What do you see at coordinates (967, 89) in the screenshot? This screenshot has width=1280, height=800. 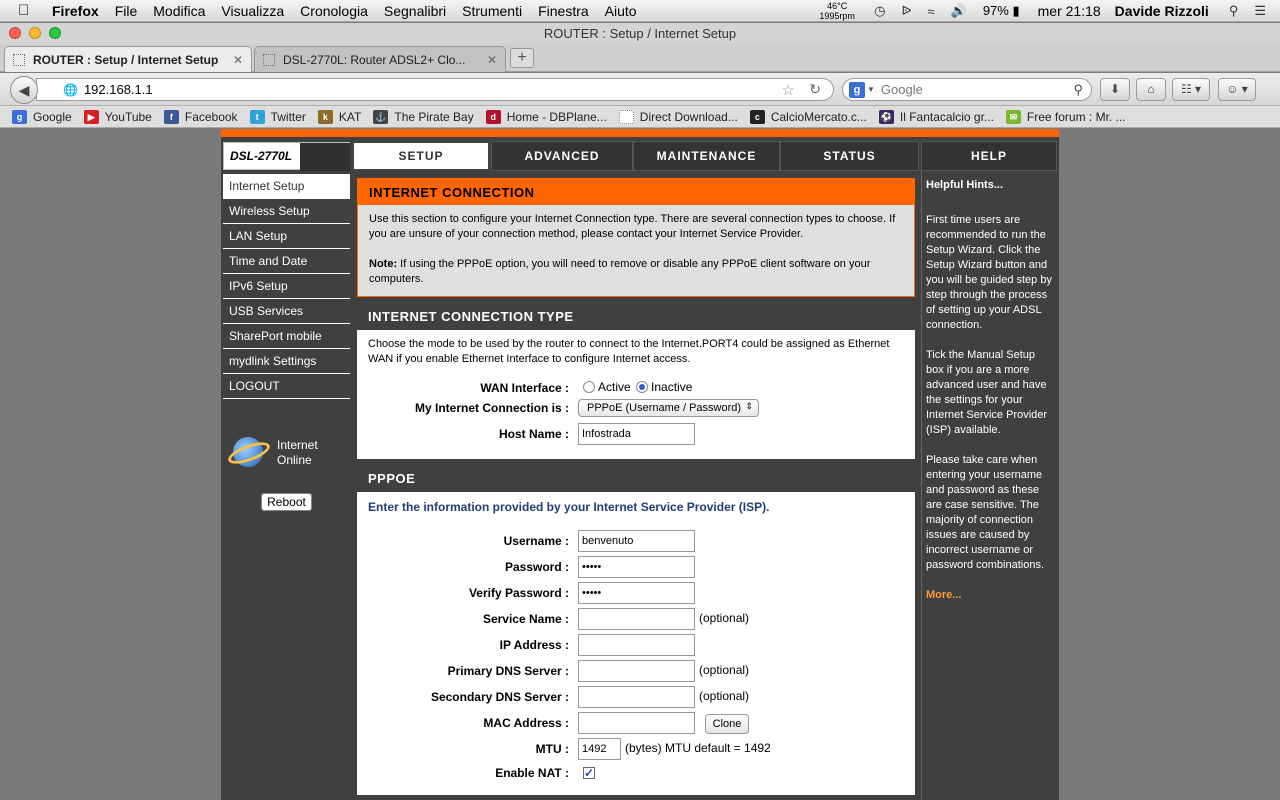 I see `search-bar: g ▼ Google ⚲` at bounding box center [967, 89].